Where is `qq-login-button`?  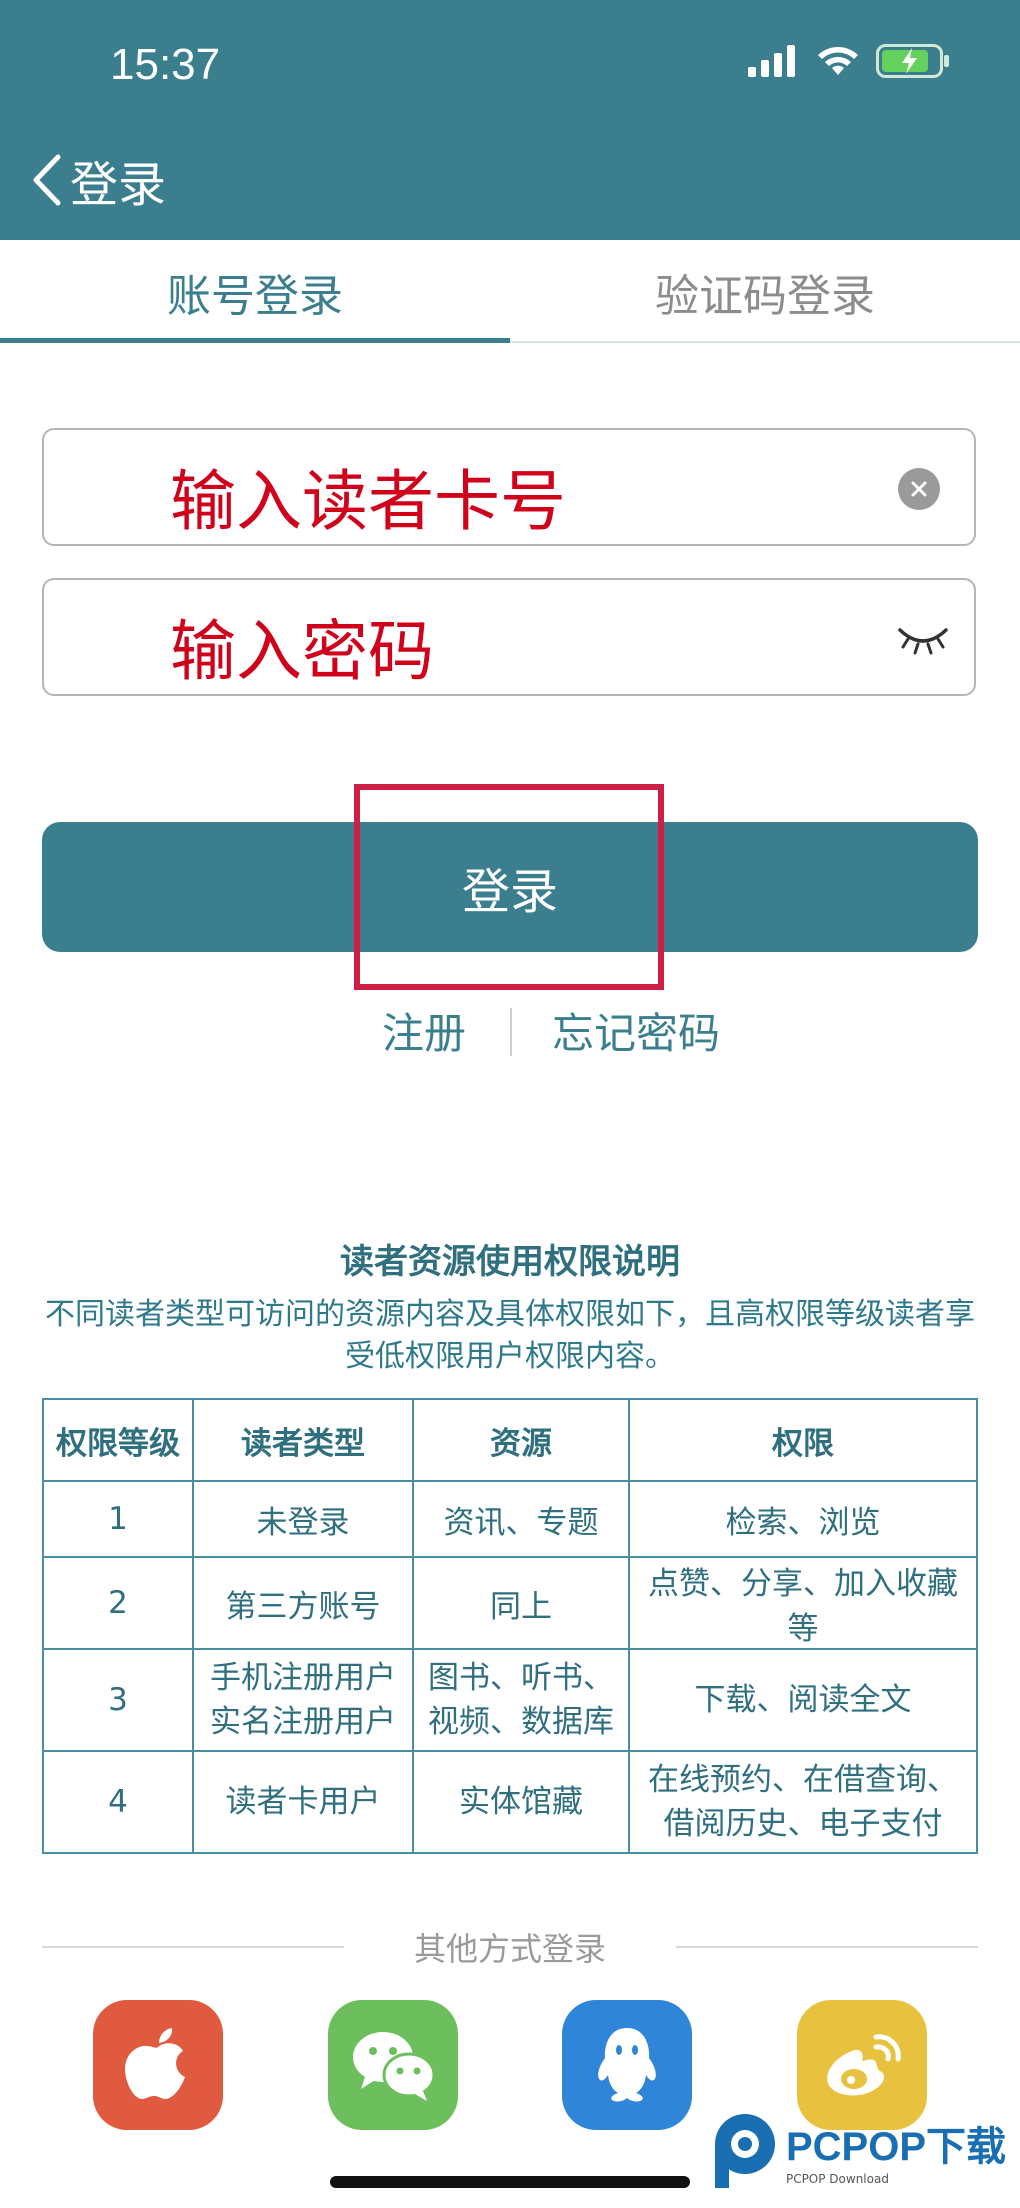
qq-login-button is located at coordinates (627, 2065).